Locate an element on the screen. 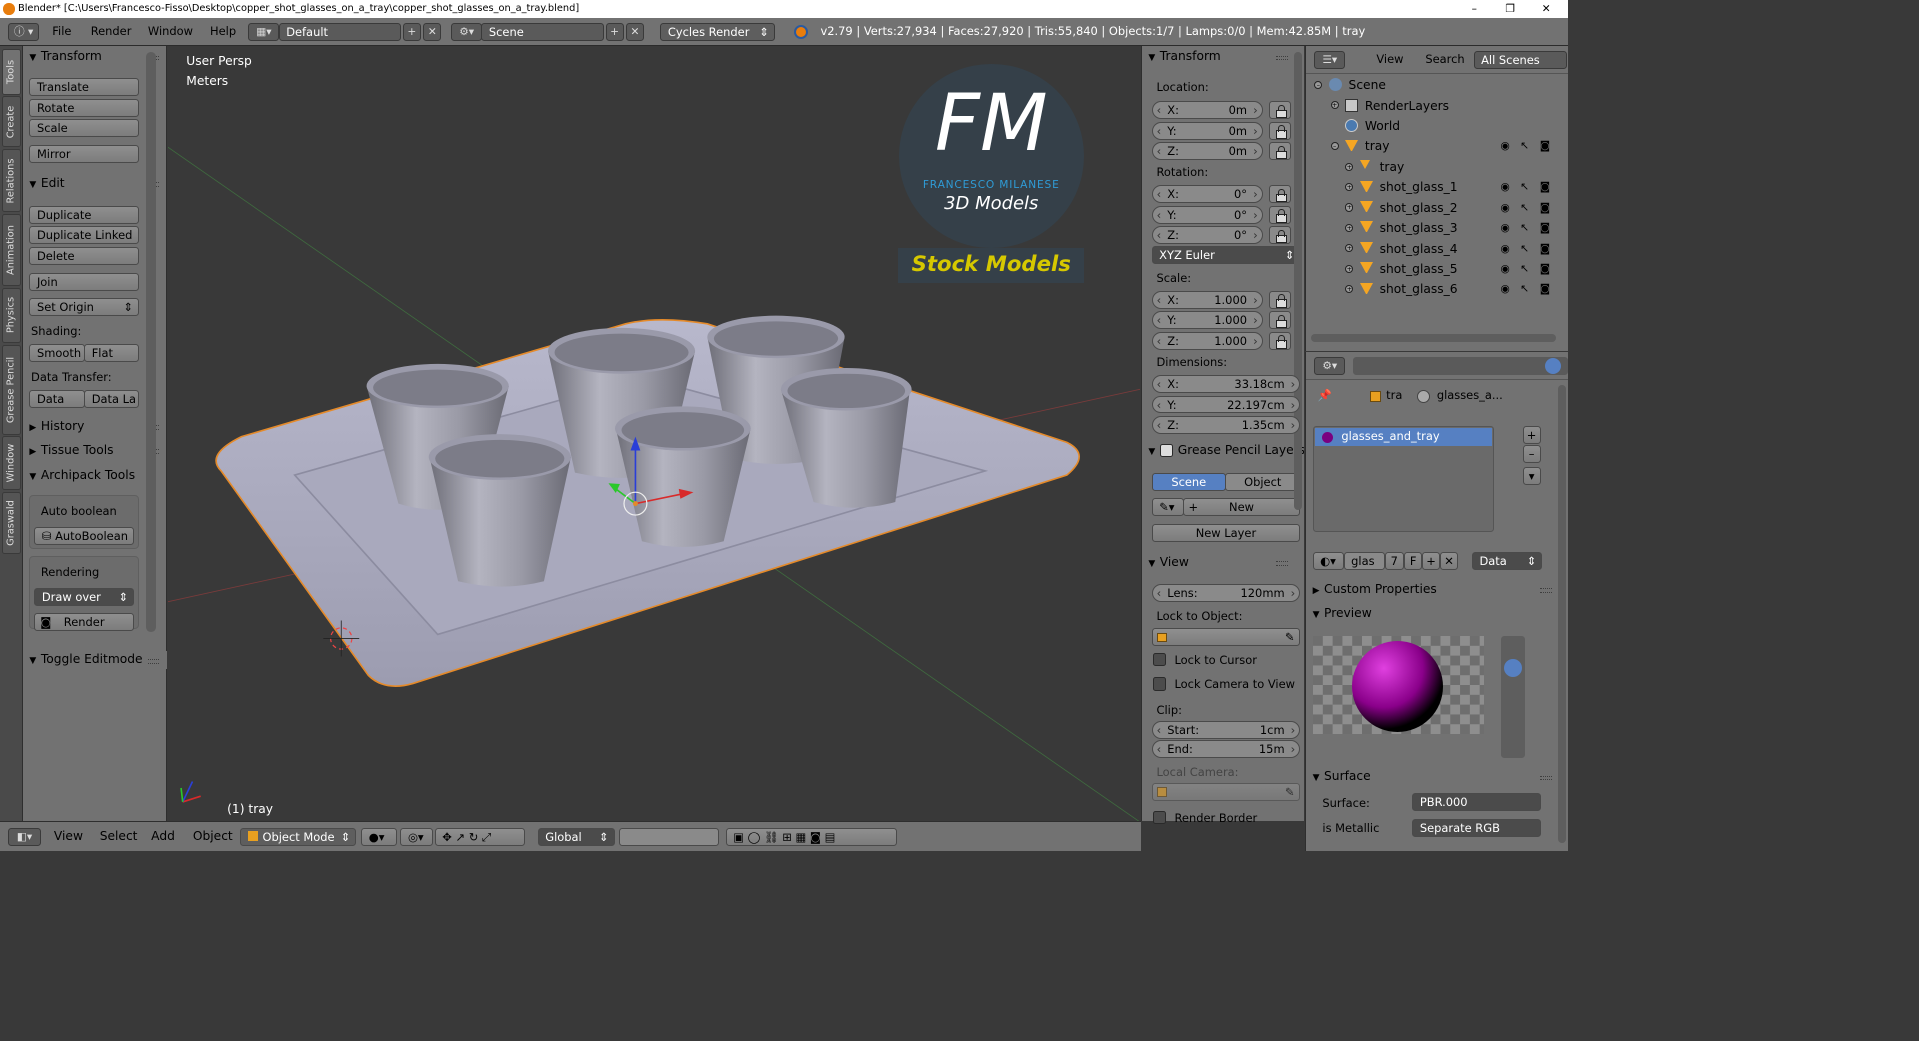 The height and width of the screenshot is (1041, 1919). tab-tools: Tools is located at coordinates (11, 72).